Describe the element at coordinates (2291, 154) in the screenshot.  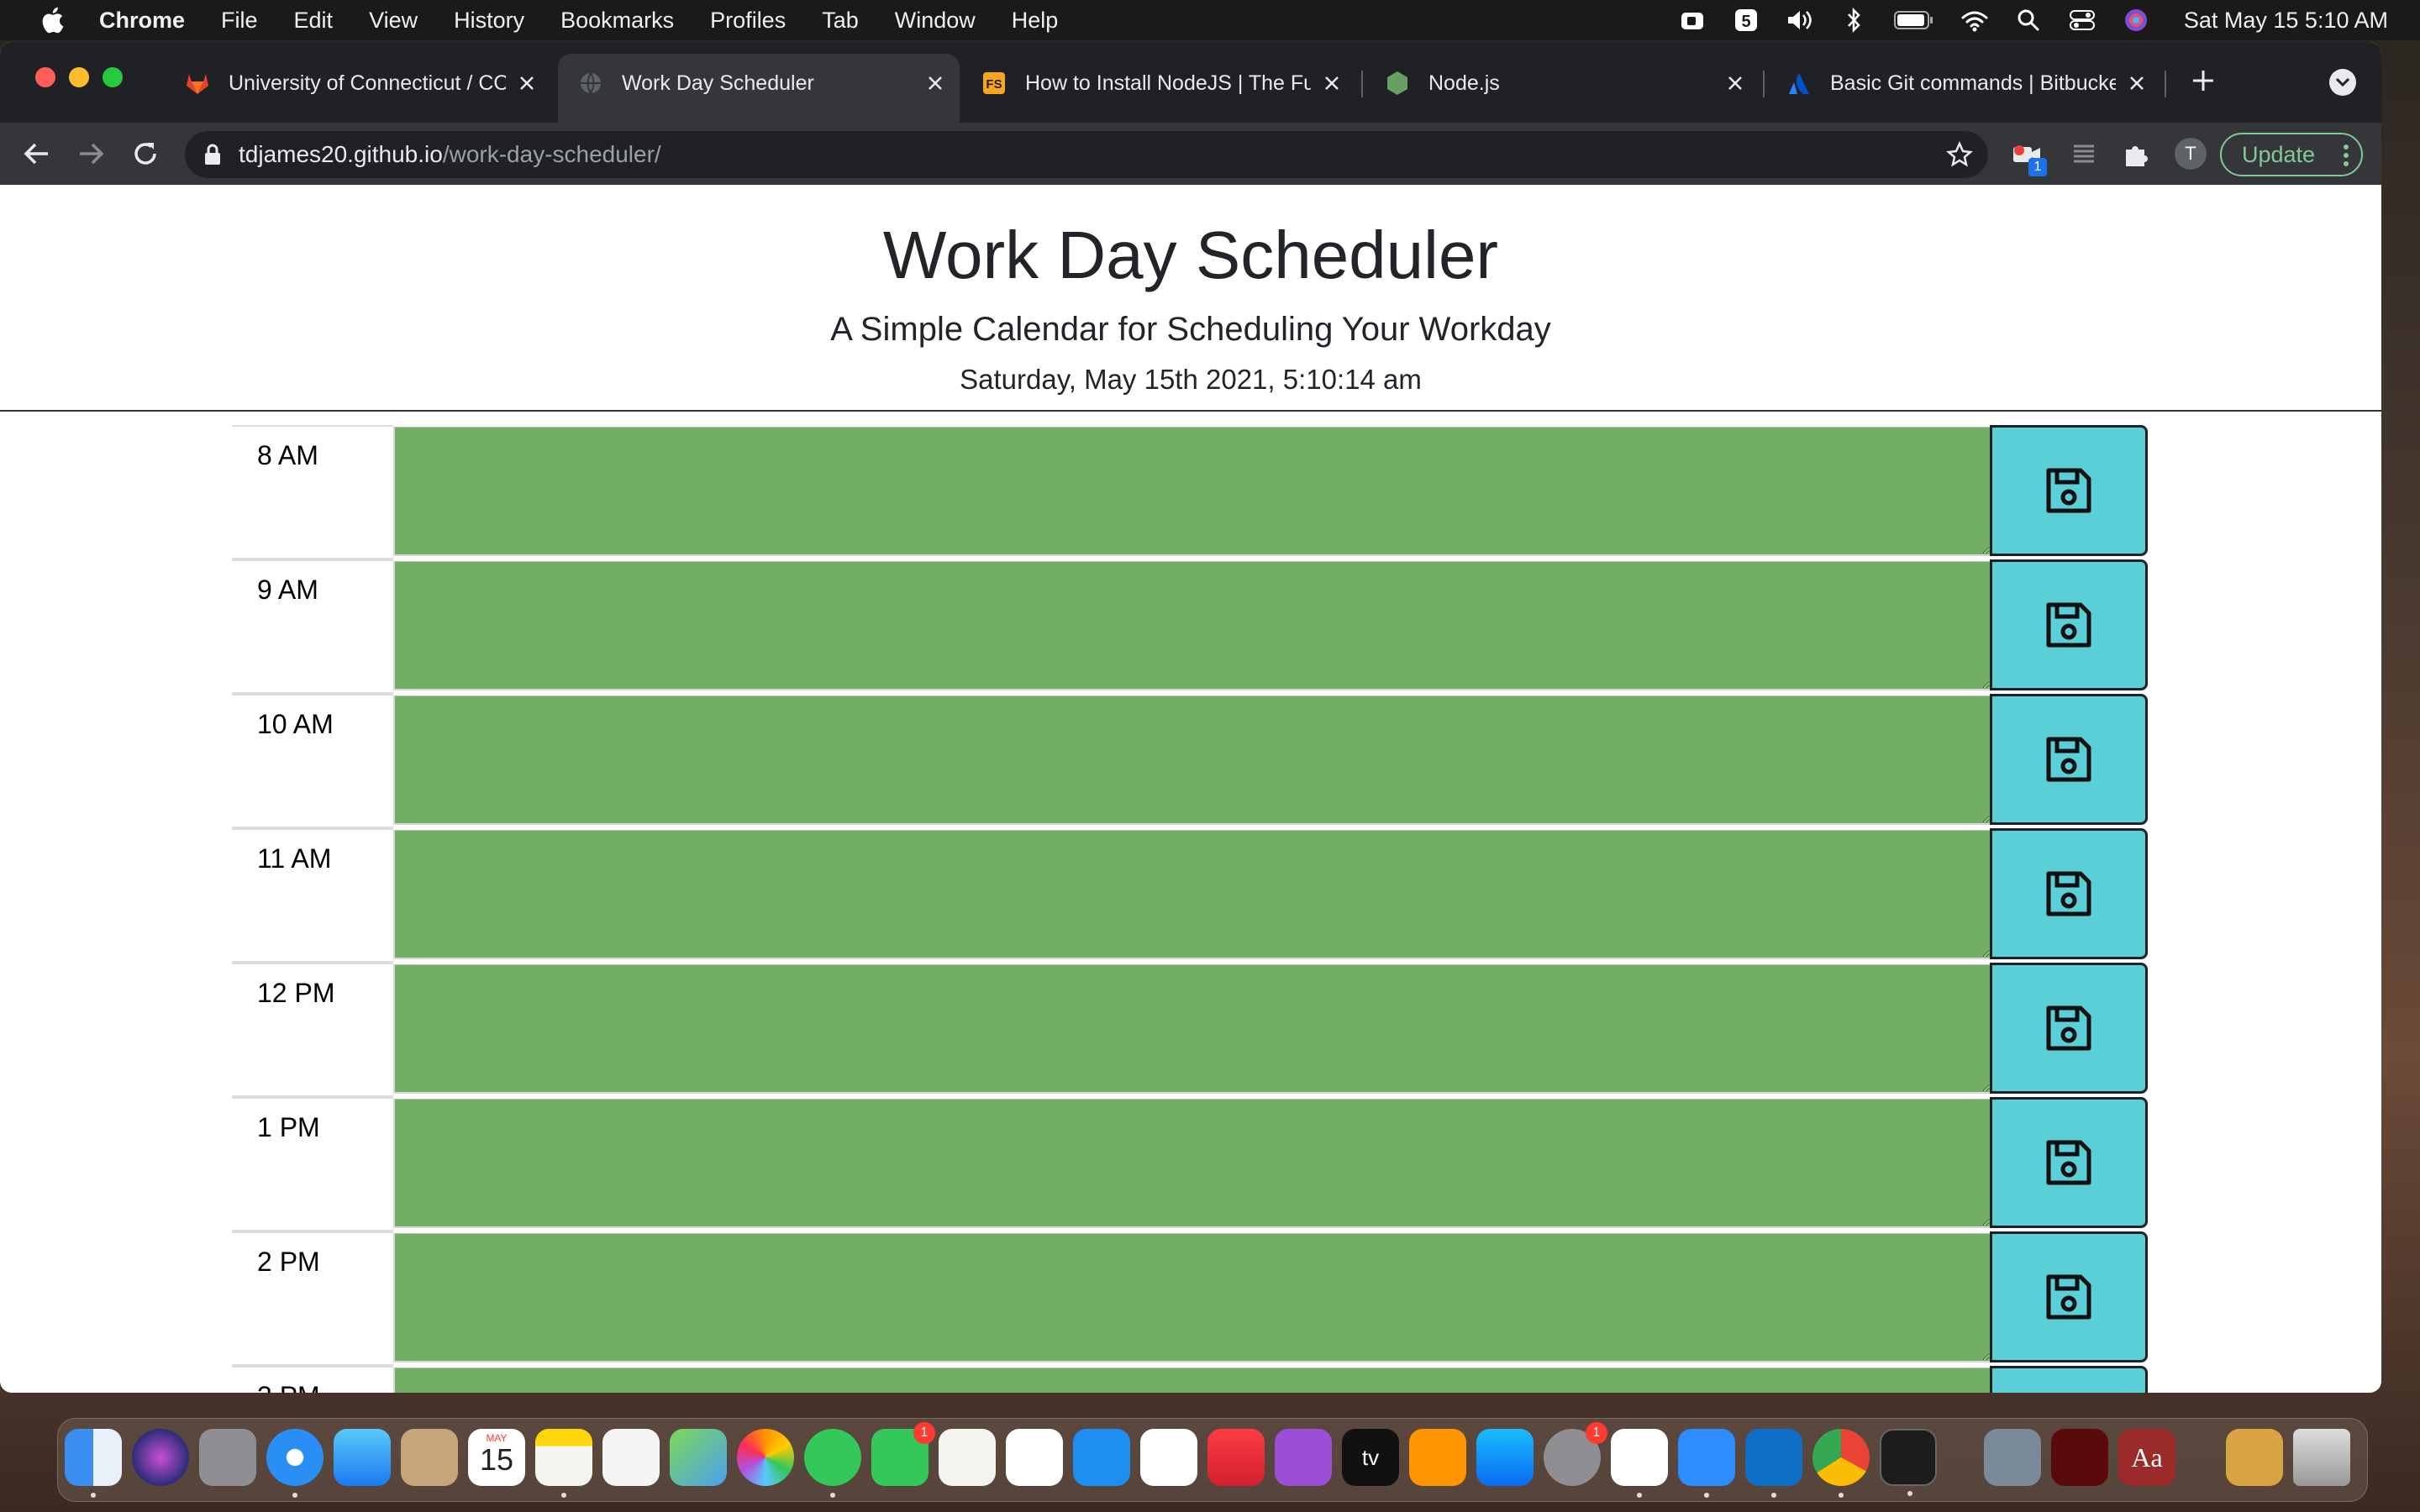
I see `update-button: Update` at that location.